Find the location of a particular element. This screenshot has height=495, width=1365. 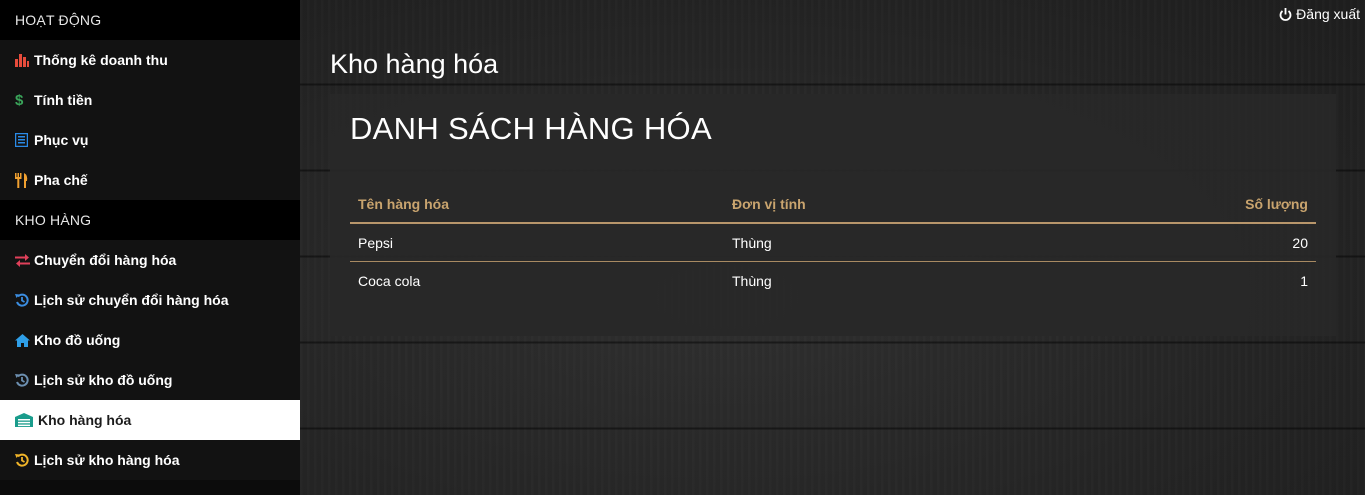

cell-name: Pepsi is located at coordinates (376, 242).